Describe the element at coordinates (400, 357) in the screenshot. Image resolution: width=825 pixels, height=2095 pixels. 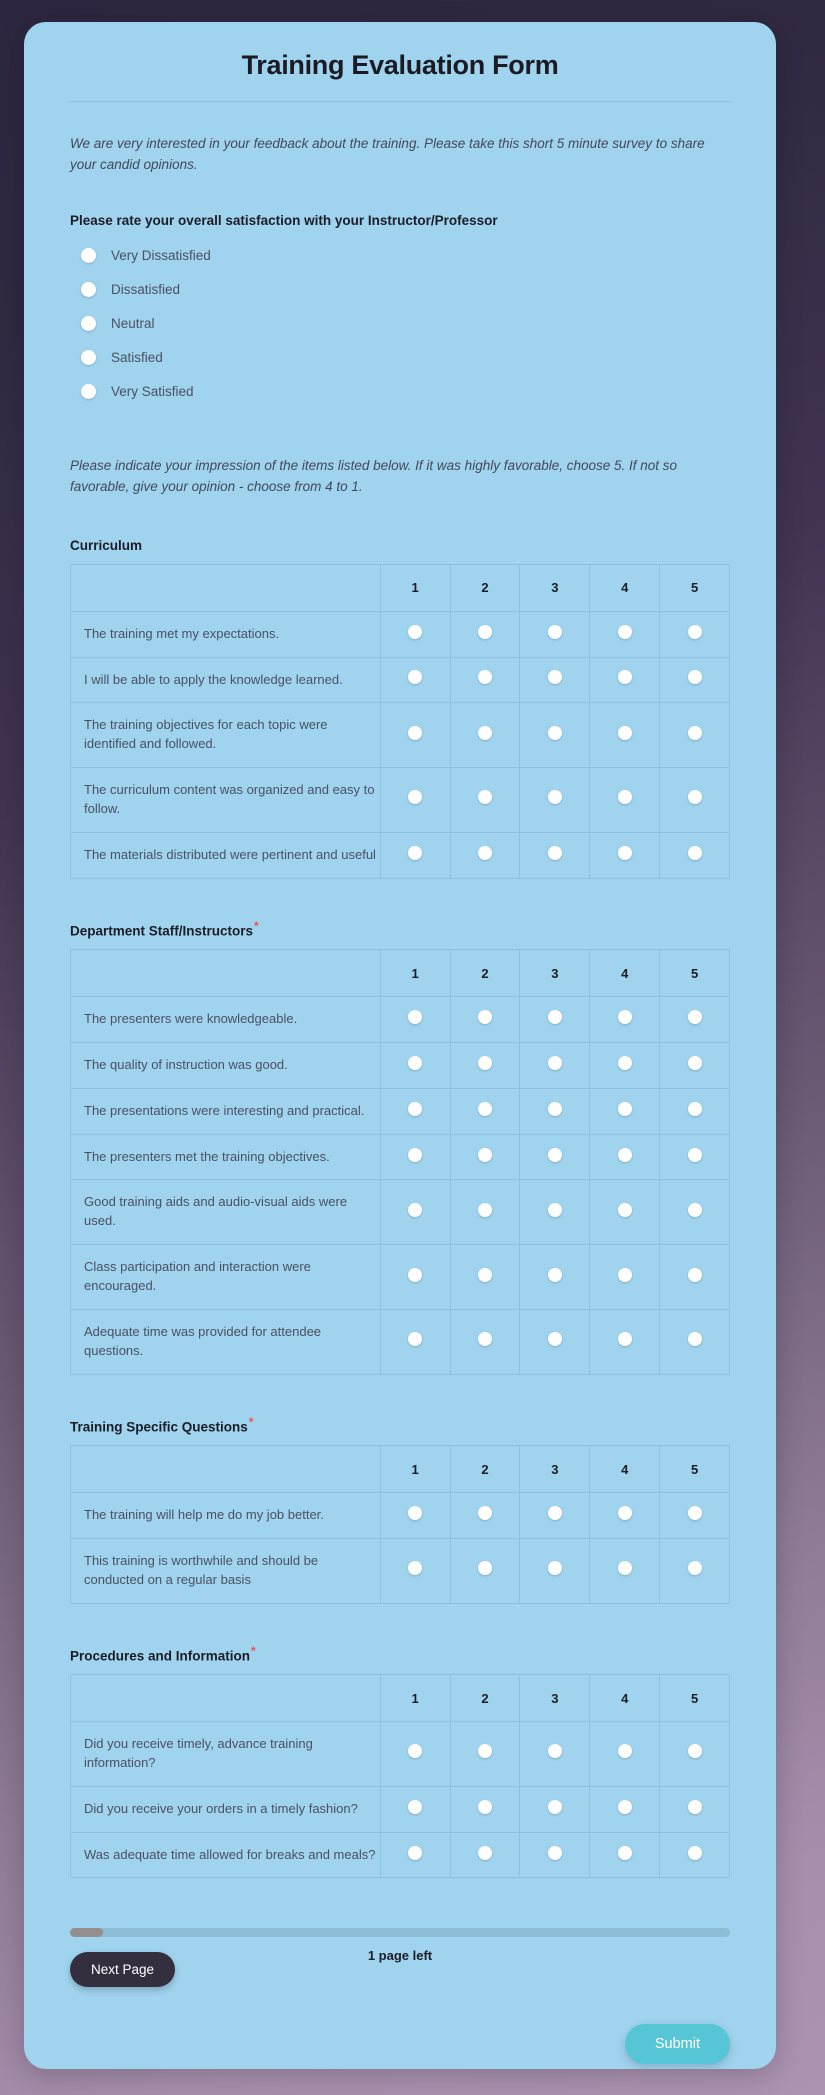
I see `radio-option-3: Satisfied` at that location.